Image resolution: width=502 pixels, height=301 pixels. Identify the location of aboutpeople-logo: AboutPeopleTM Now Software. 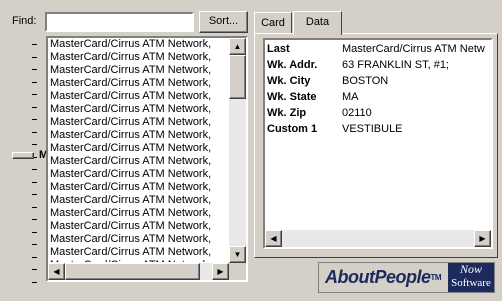
(406, 277).